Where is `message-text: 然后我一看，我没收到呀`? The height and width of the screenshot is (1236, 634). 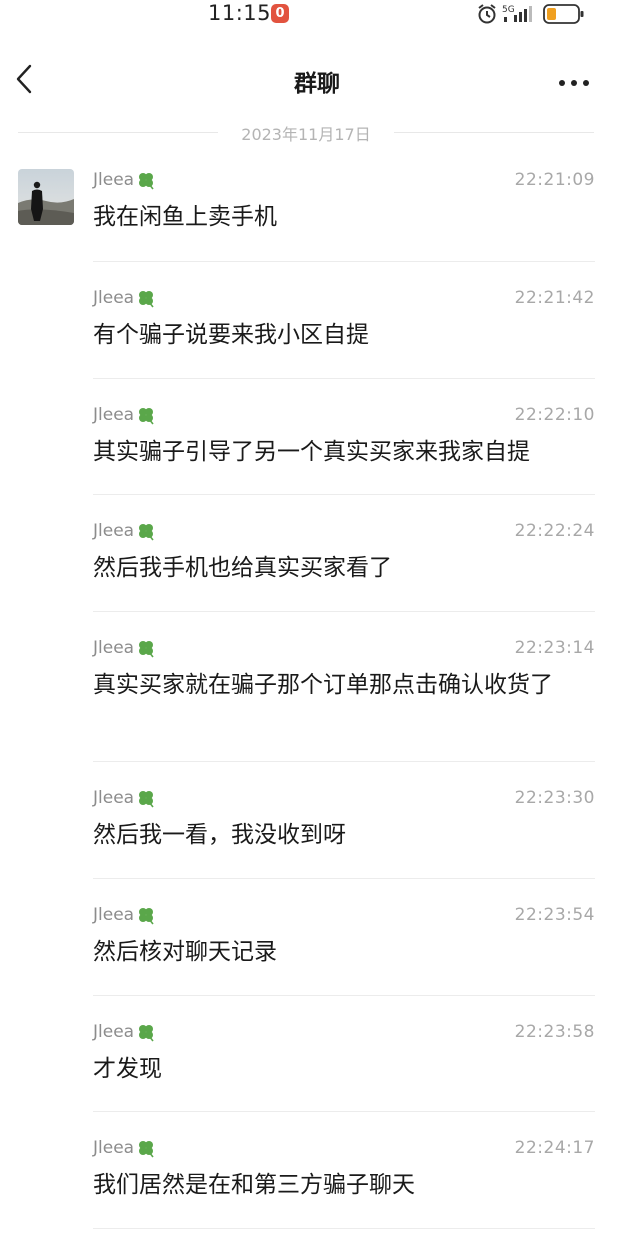
message-text: 然后我一看，我没收到呀 is located at coordinates (219, 835).